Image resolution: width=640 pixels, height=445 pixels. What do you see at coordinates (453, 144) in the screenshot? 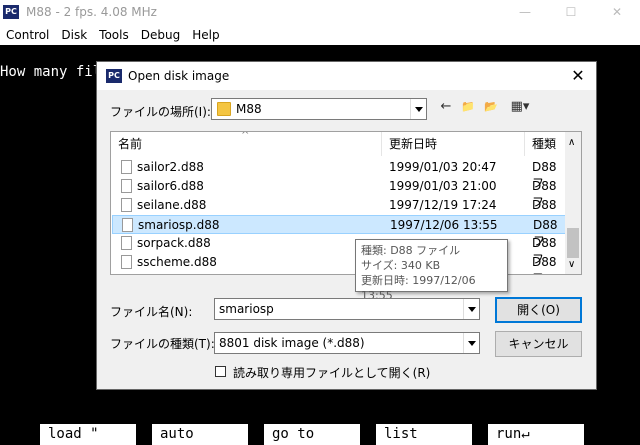
I see `column-header-date: 更新日時` at bounding box center [453, 144].